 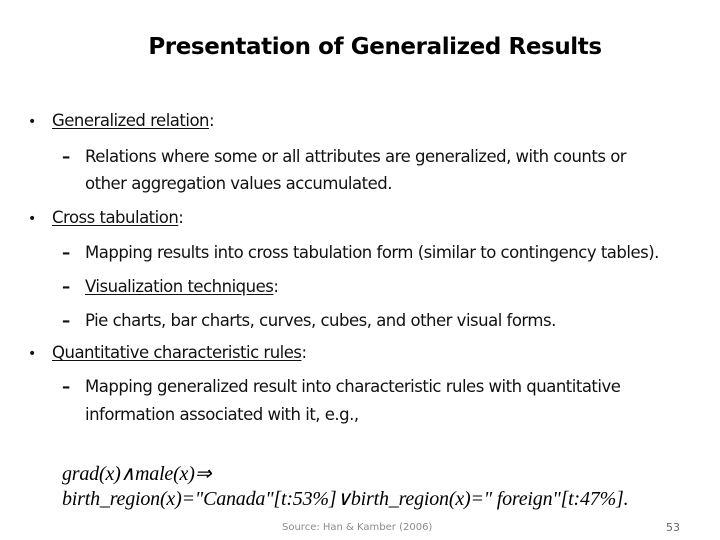 What do you see at coordinates (222, 414) in the screenshot?
I see `subitem-mapping-rules-cont: information associated with it, e.g.,` at bounding box center [222, 414].